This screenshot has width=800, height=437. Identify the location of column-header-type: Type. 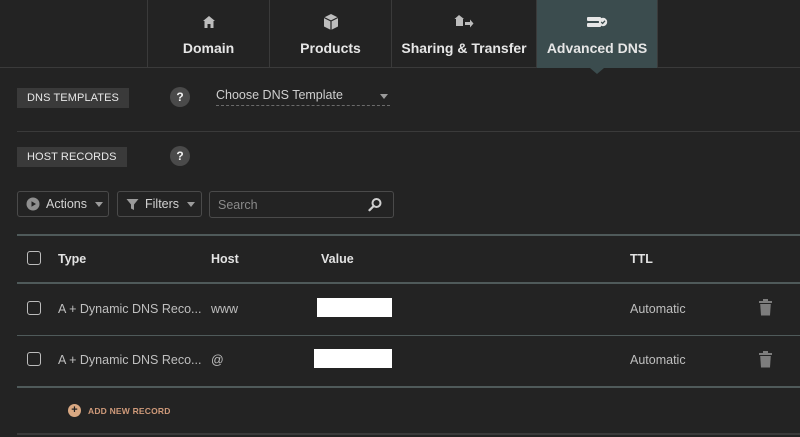
(72, 259).